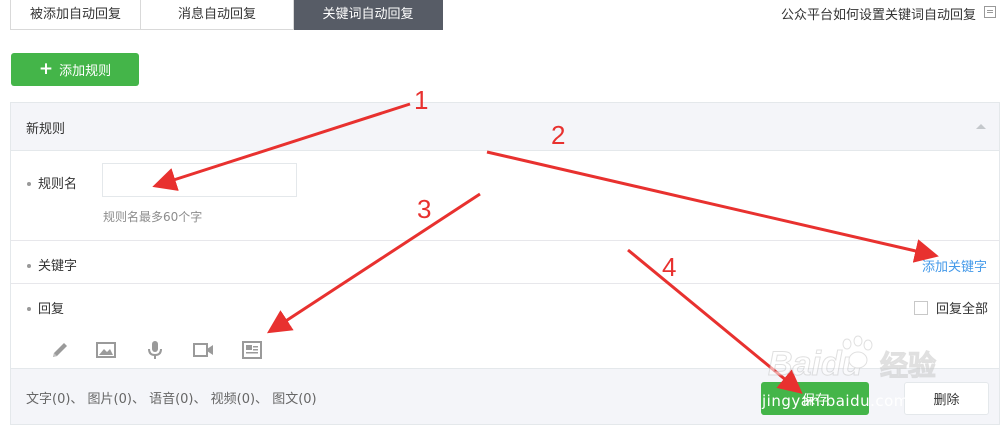 This screenshot has height=435, width=1000. I want to click on reply-label: 回复, so click(45, 307).